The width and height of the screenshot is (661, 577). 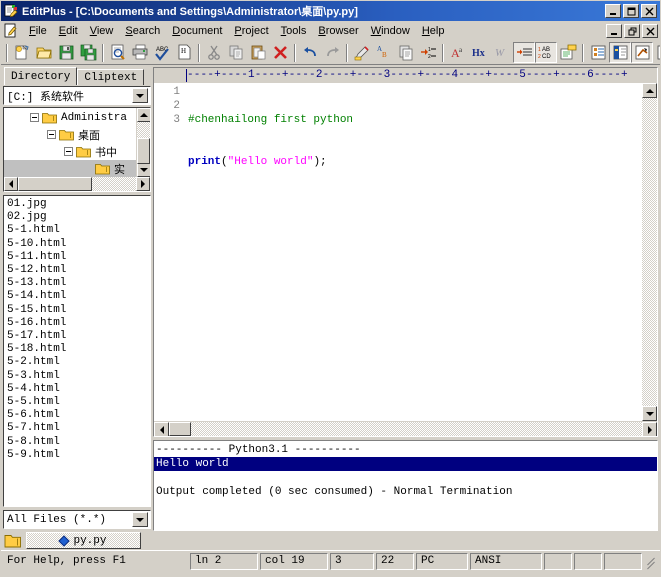 What do you see at coordinates (78, 362) in the screenshot?
I see `list-item: 5-2.html` at bounding box center [78, 362].